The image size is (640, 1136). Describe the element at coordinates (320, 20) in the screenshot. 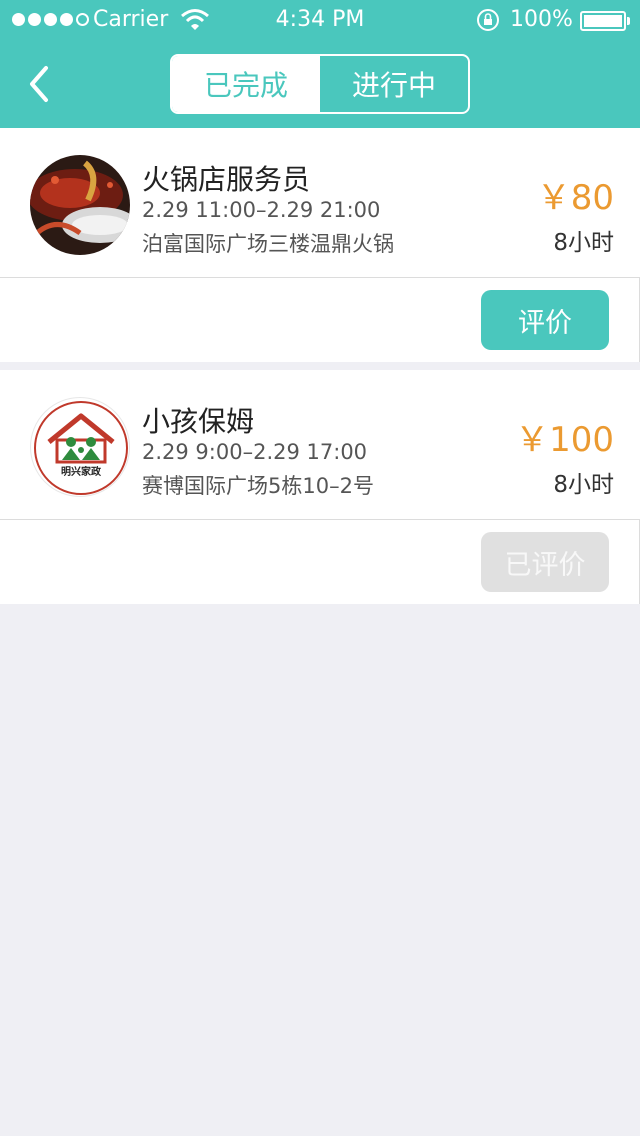

I see `status-bar: Carrier 4:34 PM 100%` at that location.